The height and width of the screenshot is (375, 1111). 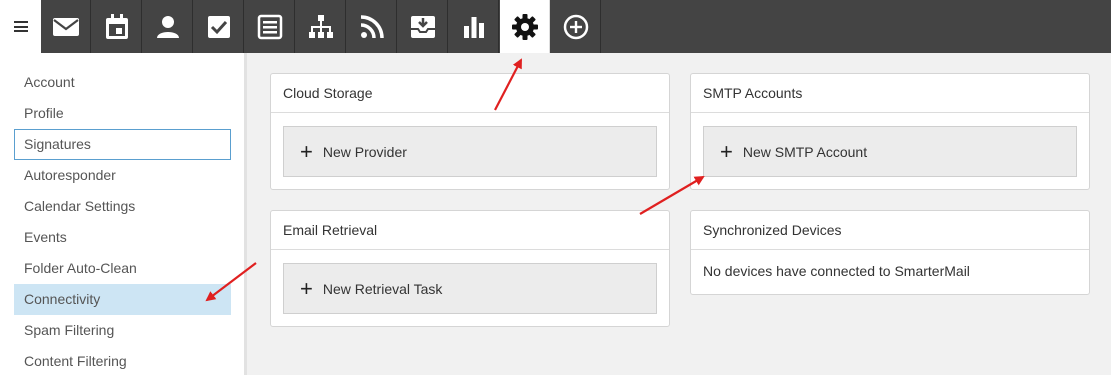 I want to click on nav-email-button, so click(x=66, y=26).